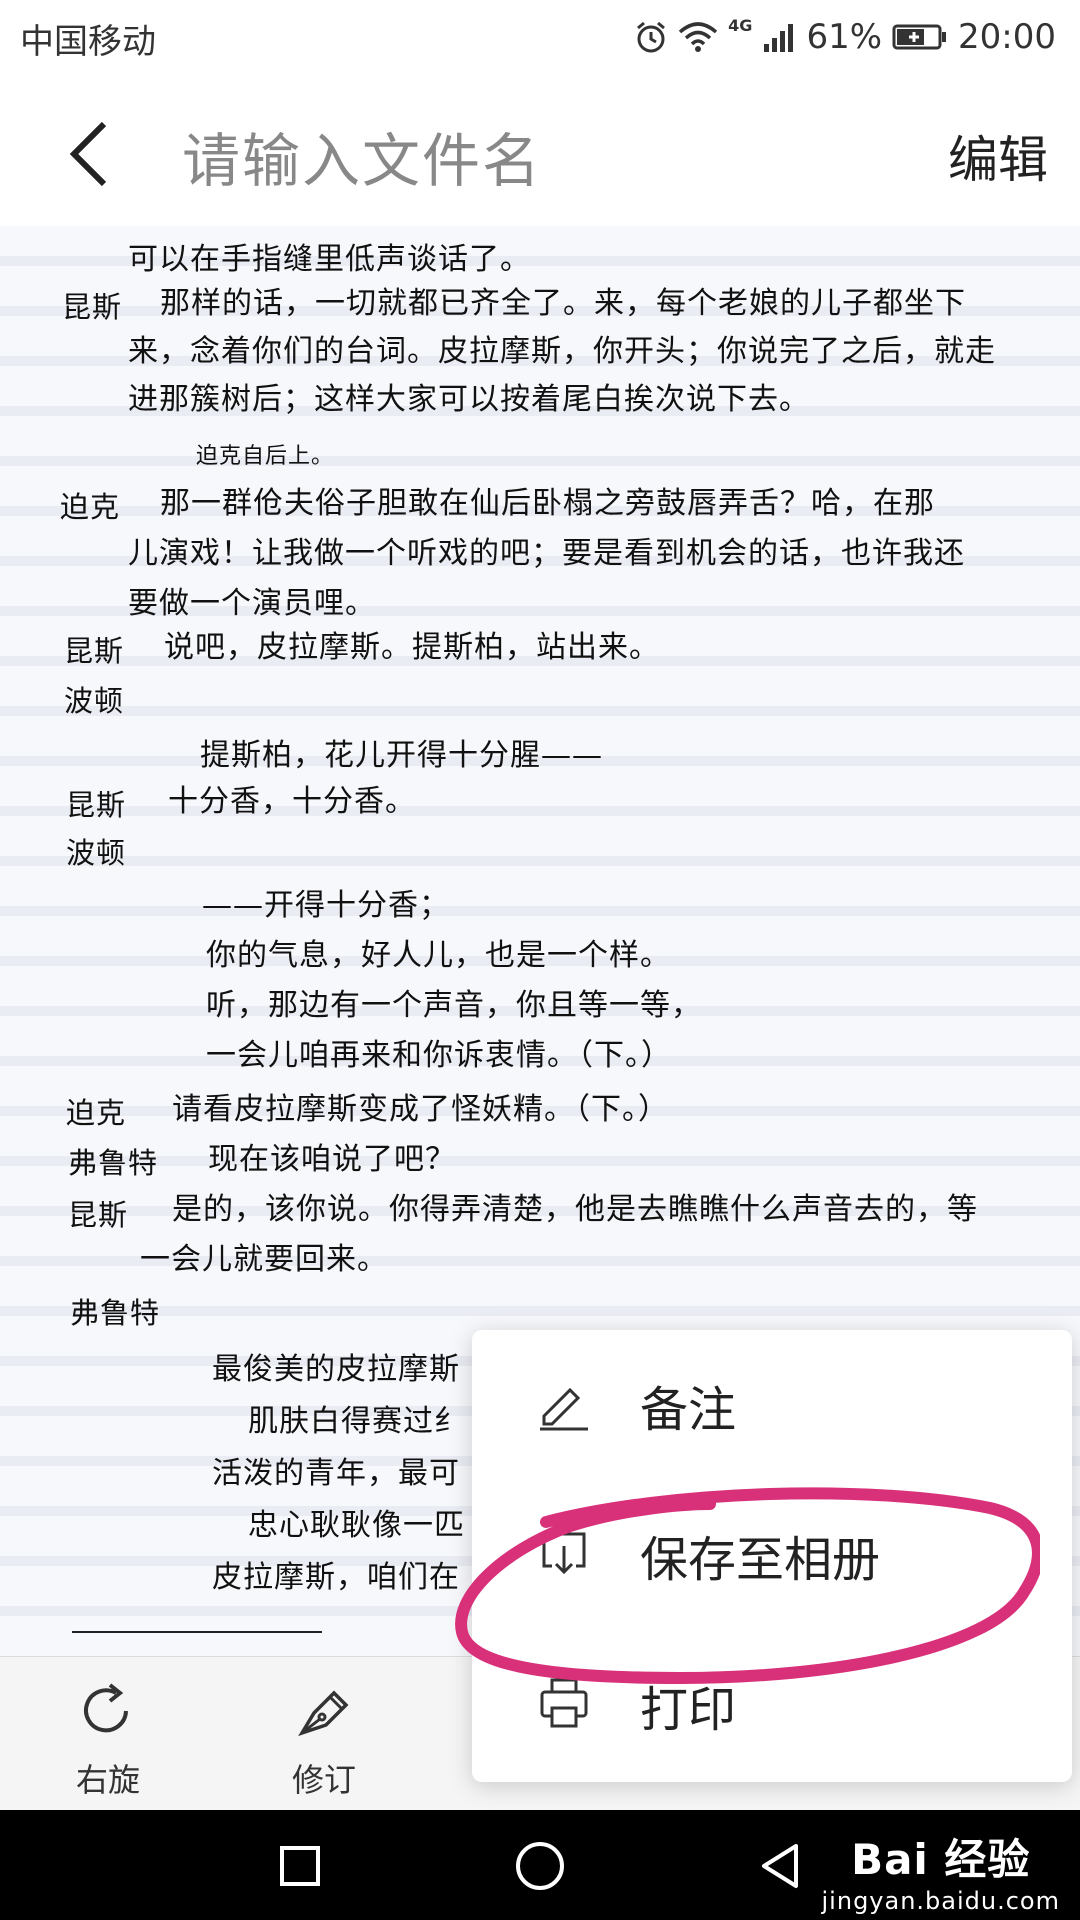 This screenshot has width=1080, height=1920. Describe the element at coordinates (336, 1369) in the screenshot. I see `doc-line: 最俊美的皮拉摩斯` at that location.